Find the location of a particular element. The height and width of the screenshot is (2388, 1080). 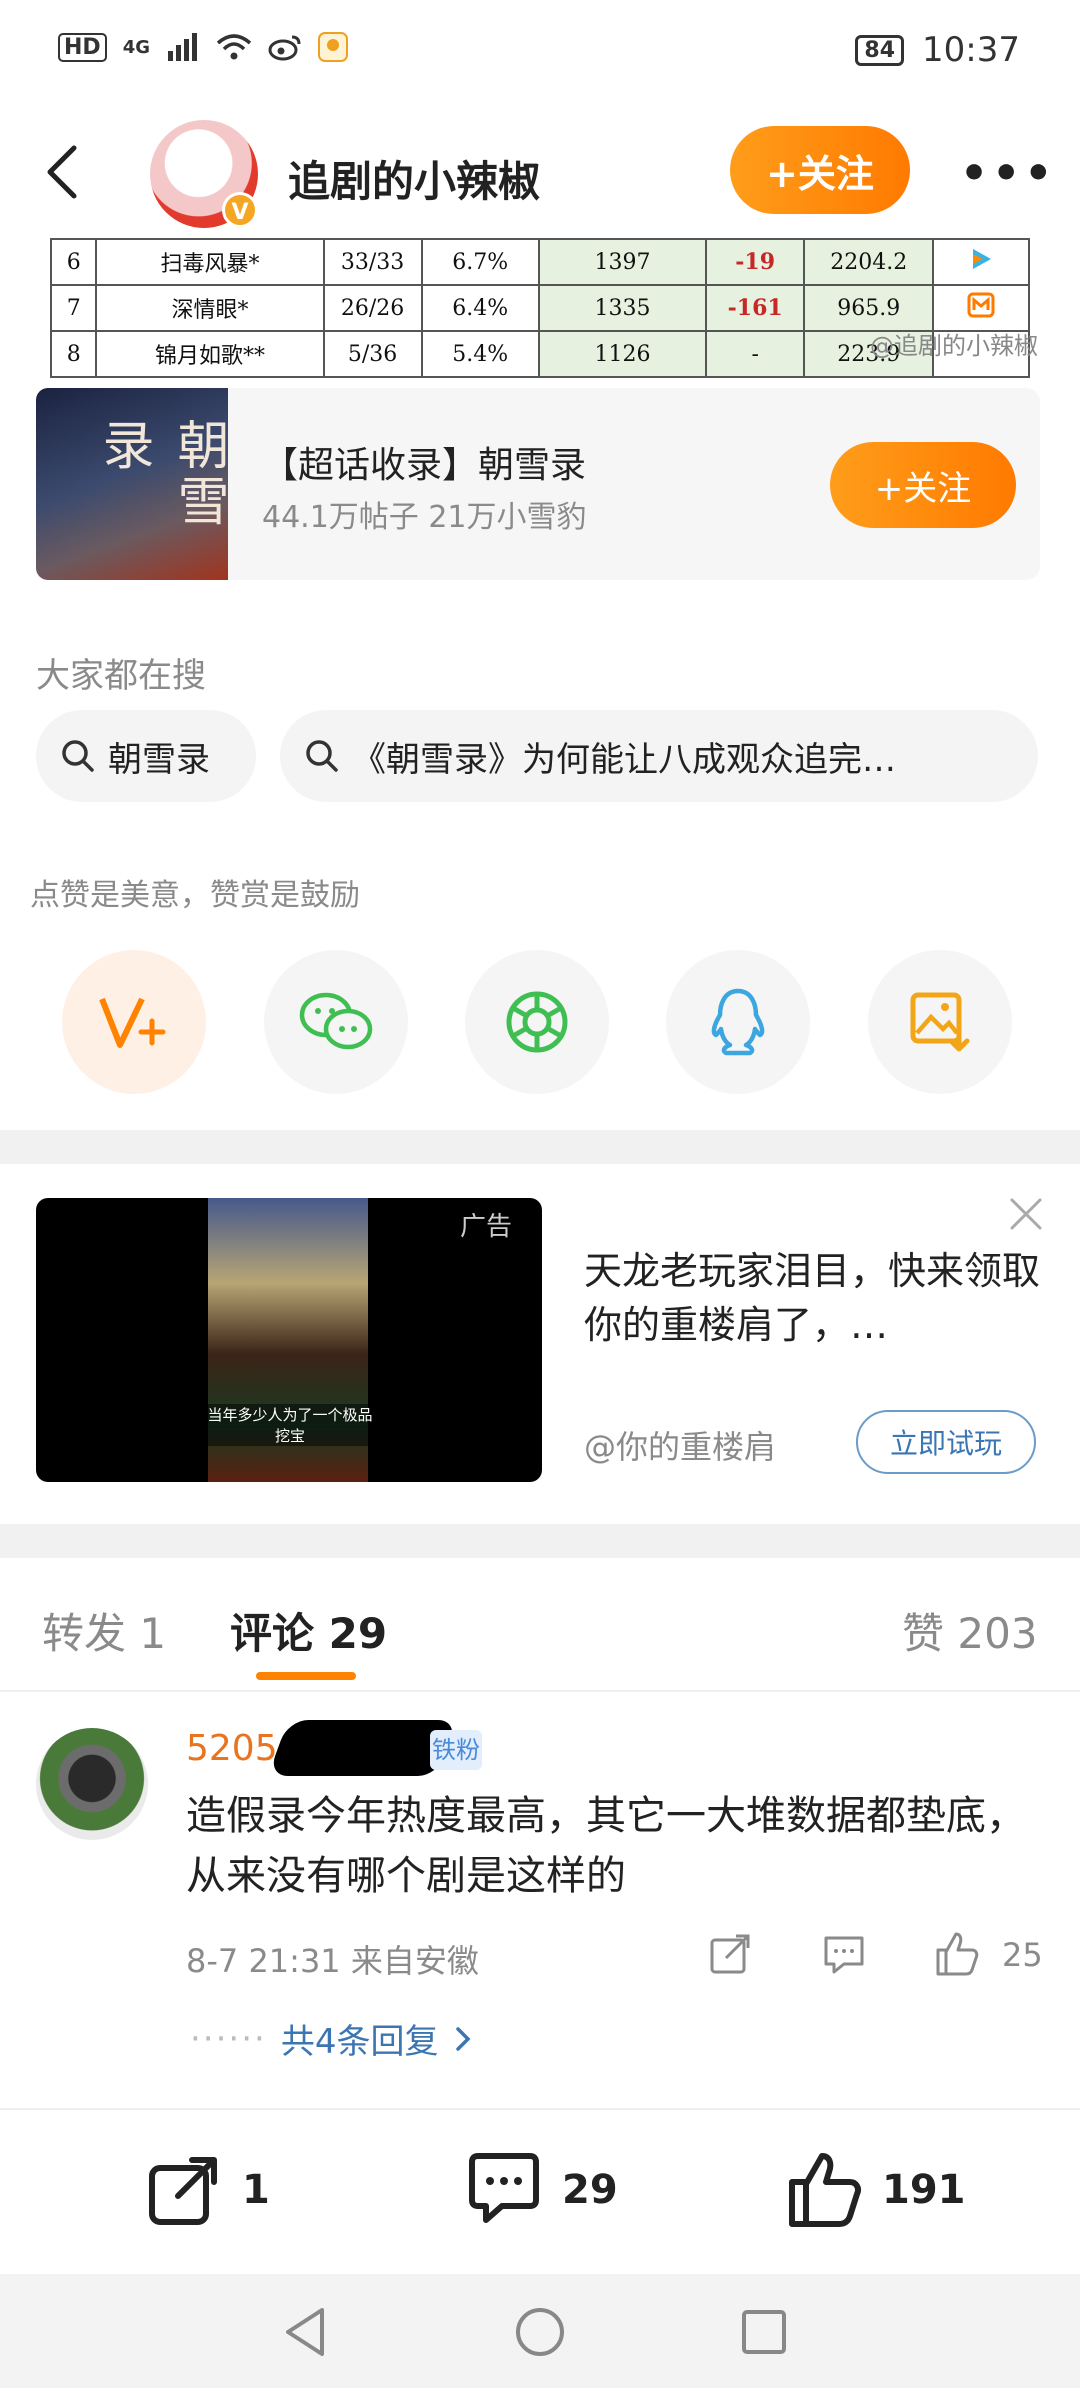

share-button: 1 is located at coordinates (207, 2190).